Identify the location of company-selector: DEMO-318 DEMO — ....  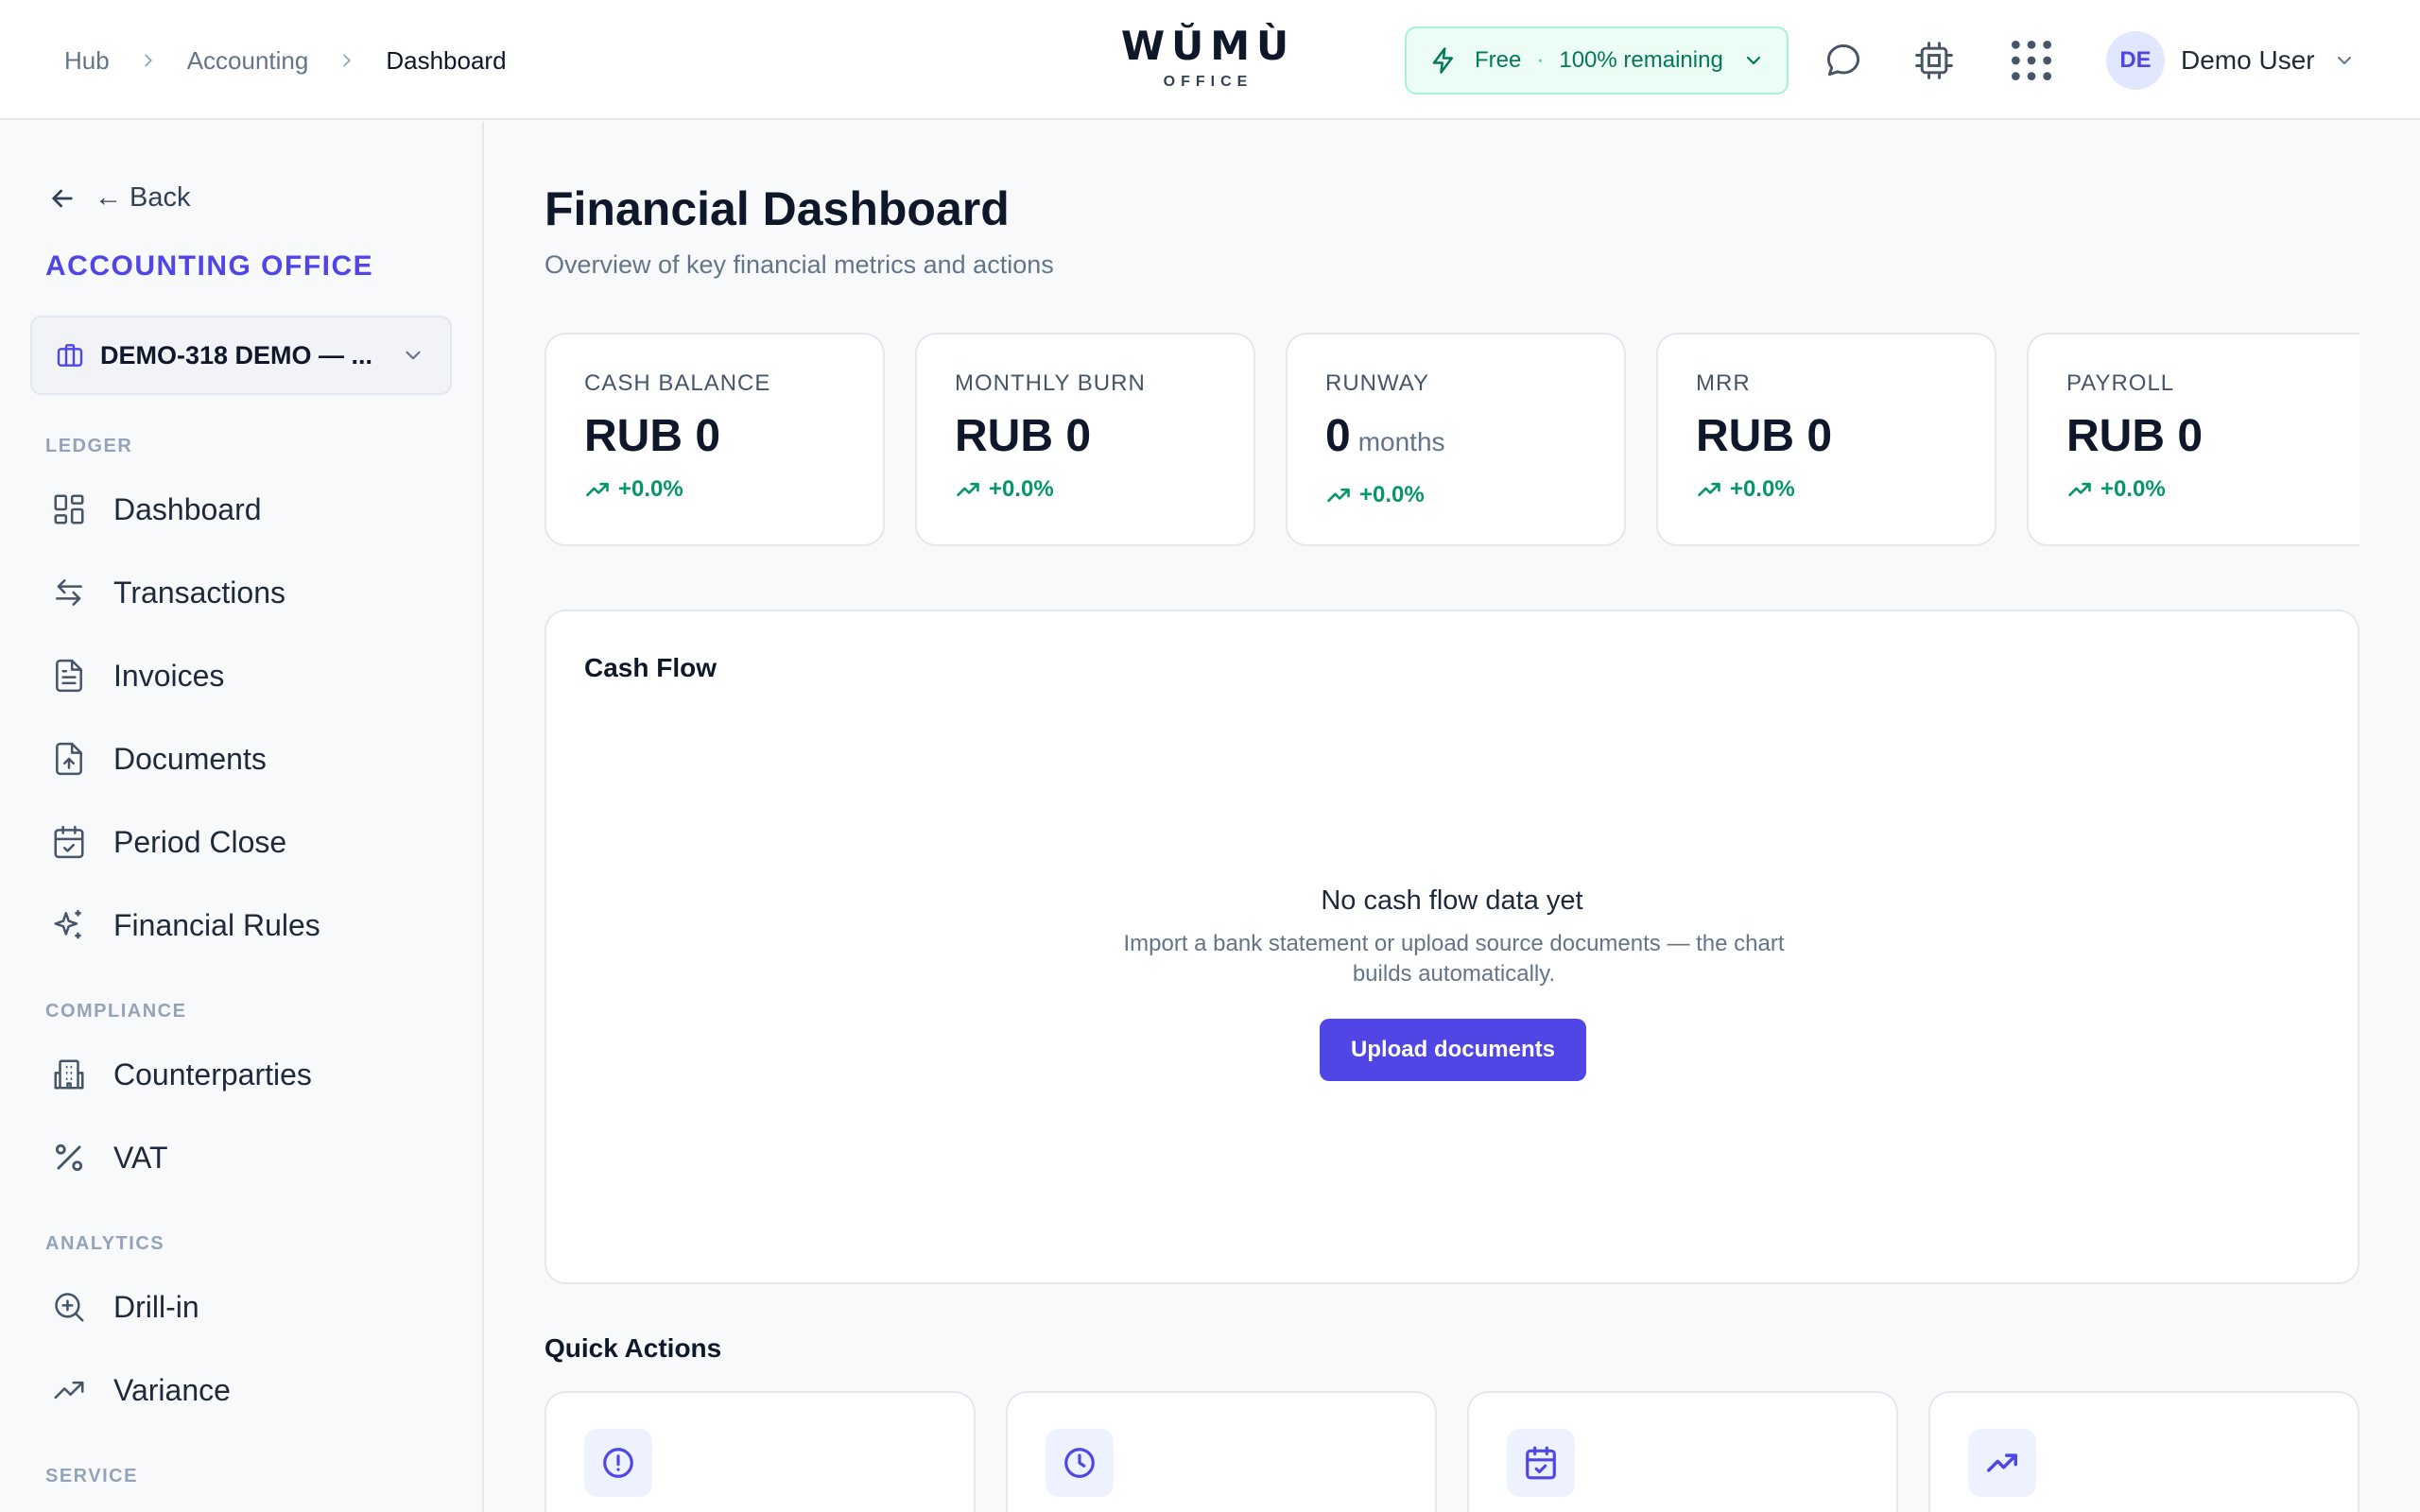
(241, 355).